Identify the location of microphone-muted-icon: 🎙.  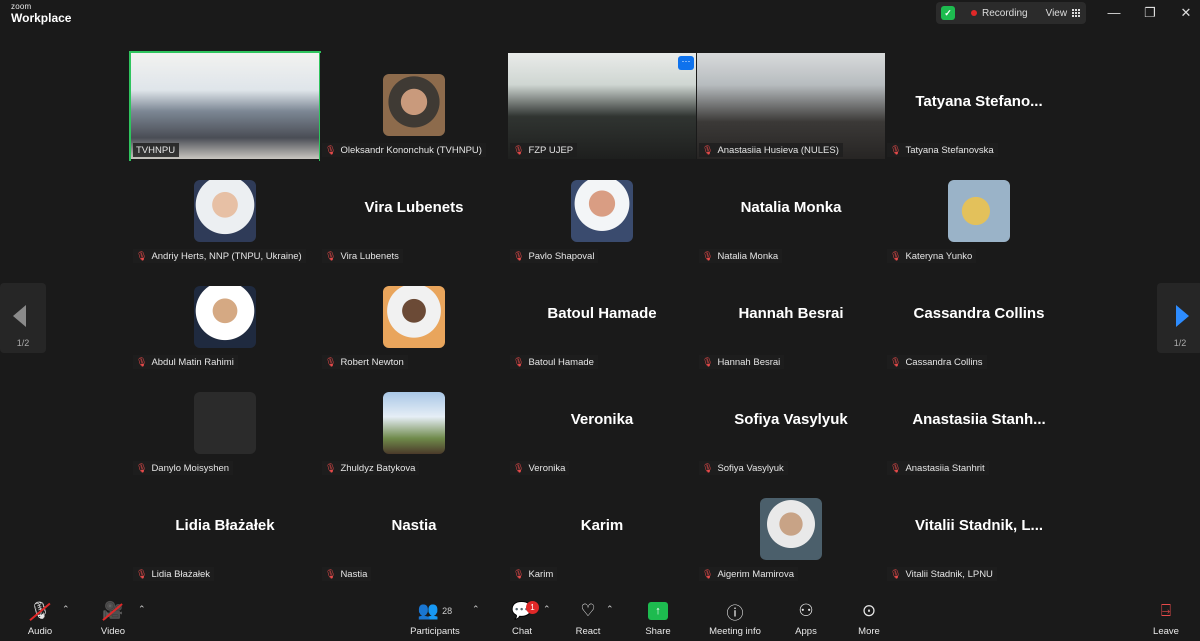
(40, 610).